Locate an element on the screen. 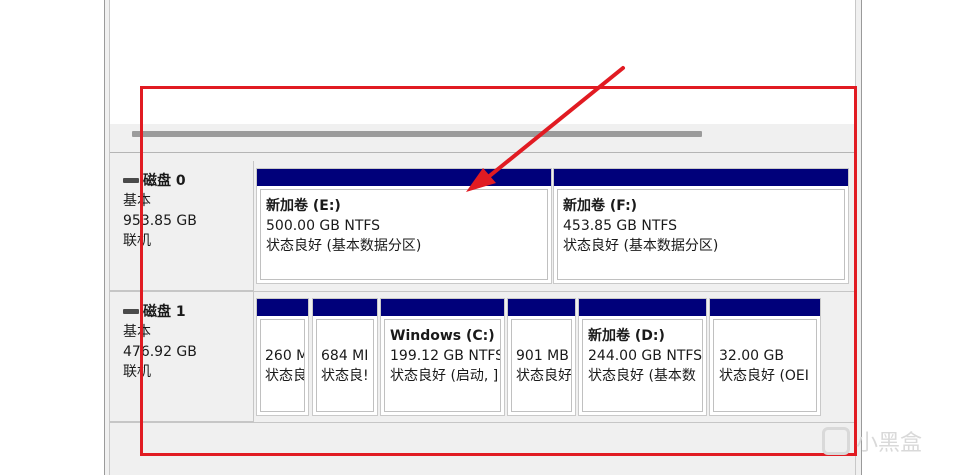 This screenshot has height=475, width=968. partition-d-title: 新加卷 (D:) is located at coordinates (626, 336).